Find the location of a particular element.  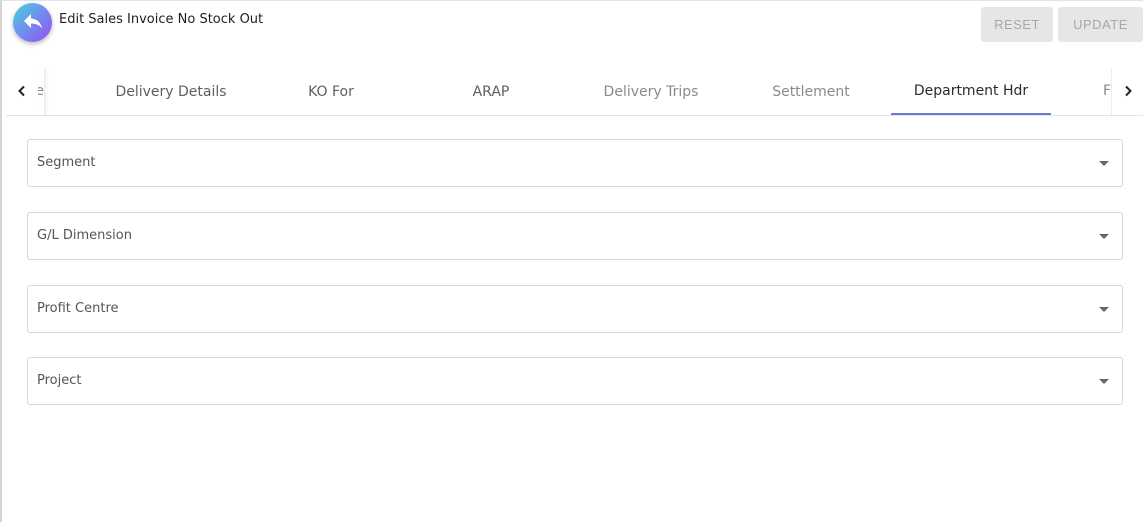

page-title: Edit Sales Invoice No Stock Out is located at coordinates (161, 19).